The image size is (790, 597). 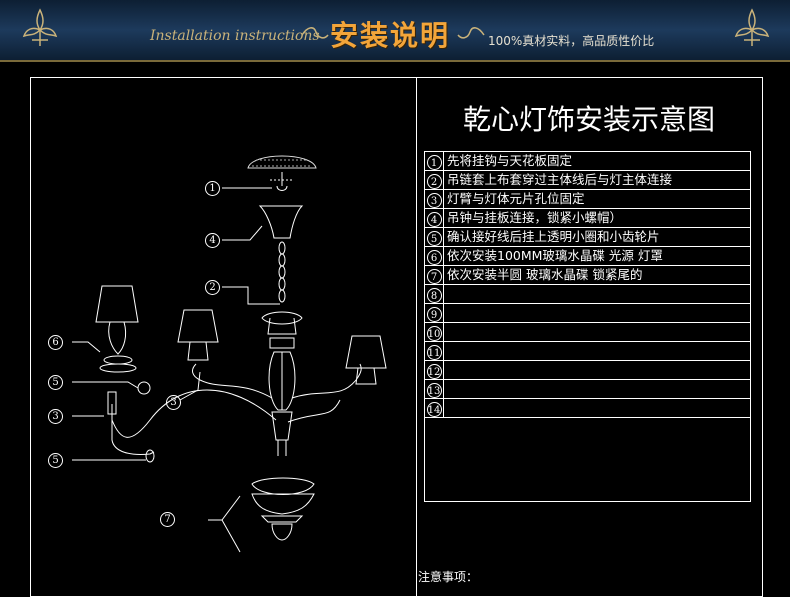 I want to click on step-number-badge: 9, so click(x=434, y=313).